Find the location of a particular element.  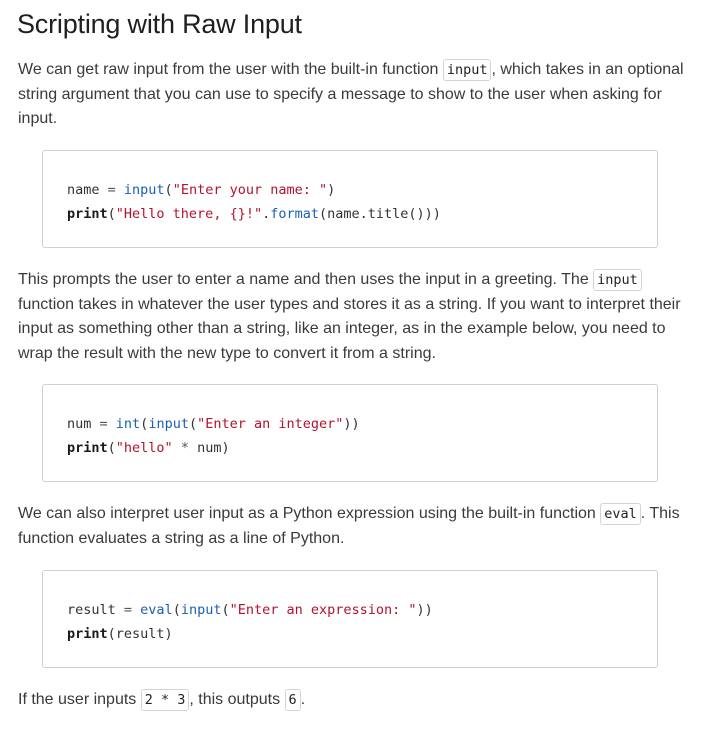

page-title: Scripting with Raw Input is located at coordinates (159, 24).